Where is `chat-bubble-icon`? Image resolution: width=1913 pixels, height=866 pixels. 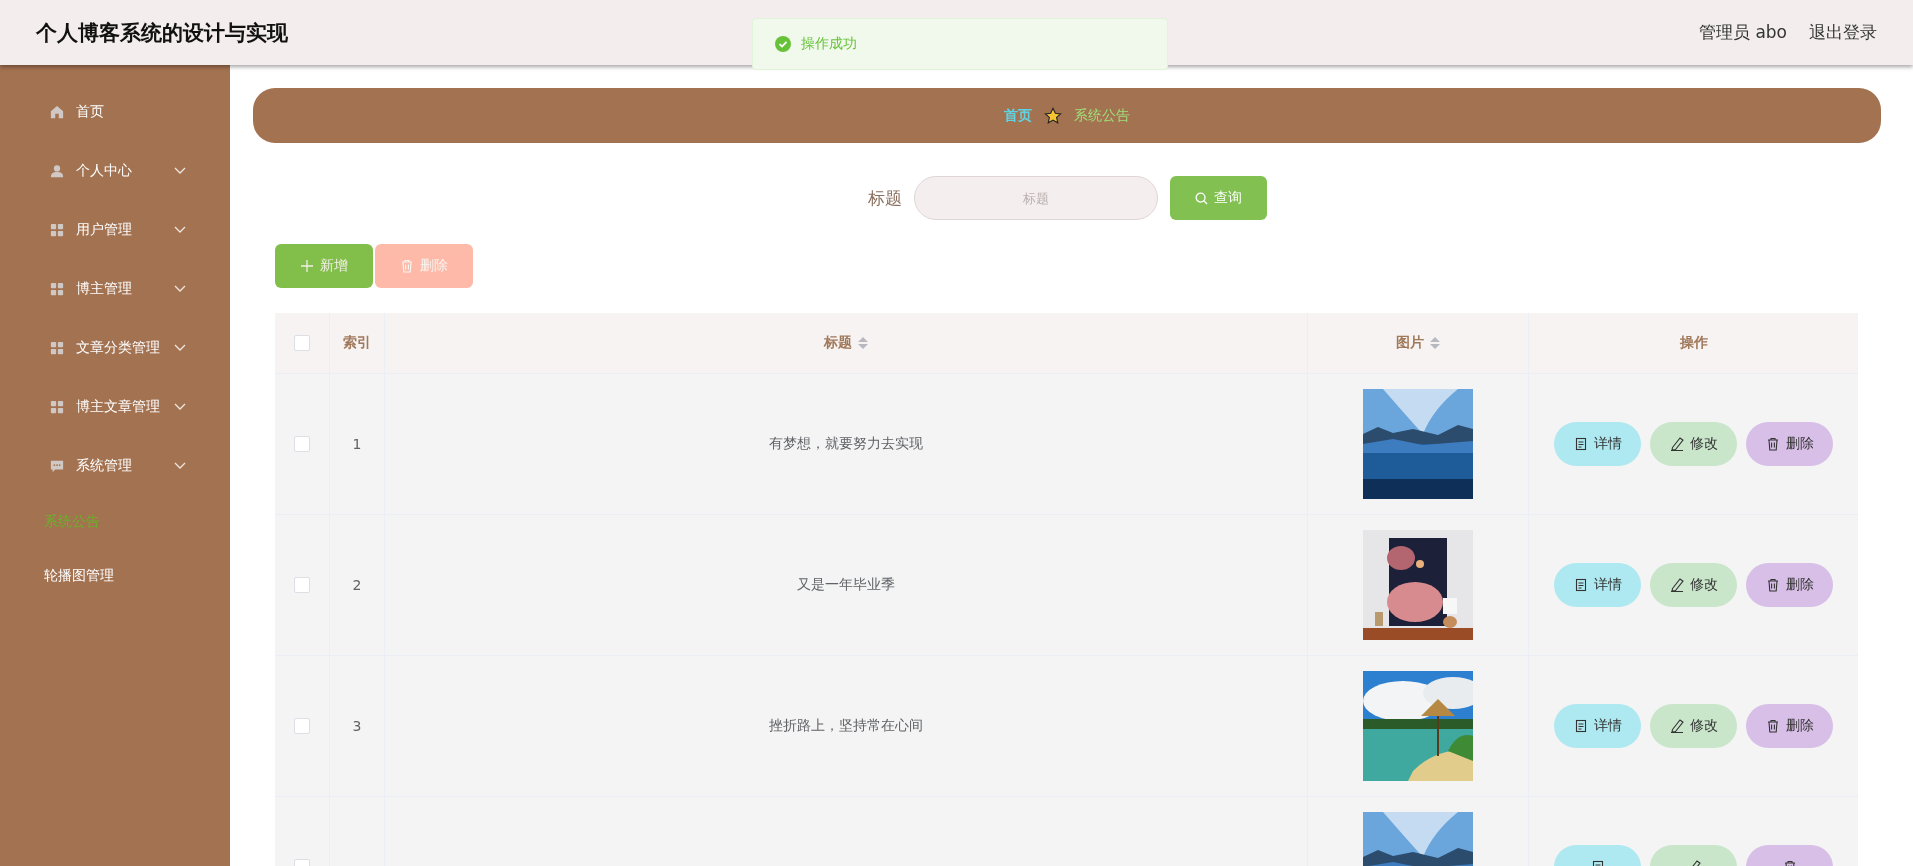 chat-bubble-icon is located at coordinates (57, 465).